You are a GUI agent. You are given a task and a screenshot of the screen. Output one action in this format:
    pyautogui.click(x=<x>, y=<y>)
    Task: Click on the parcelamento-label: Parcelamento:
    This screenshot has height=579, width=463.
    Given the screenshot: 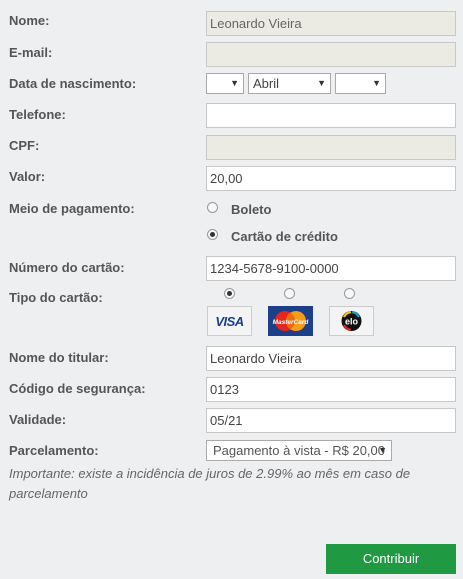 What is the action you would take?
    pyautogui.click(x=54, y=450)
    